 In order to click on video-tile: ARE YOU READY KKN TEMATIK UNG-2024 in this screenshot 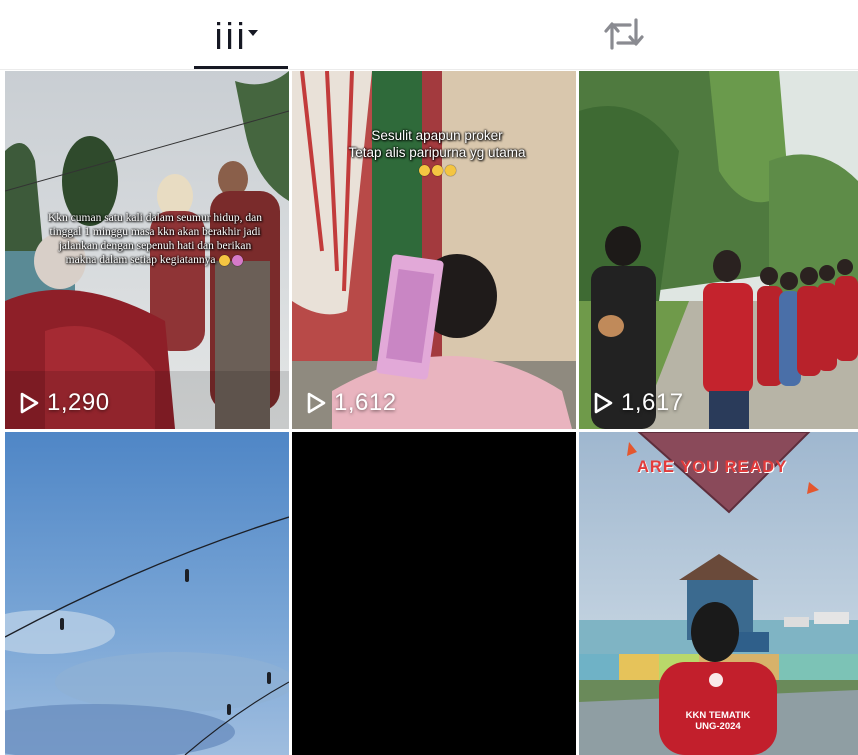, I will do `click(718, 593)`.